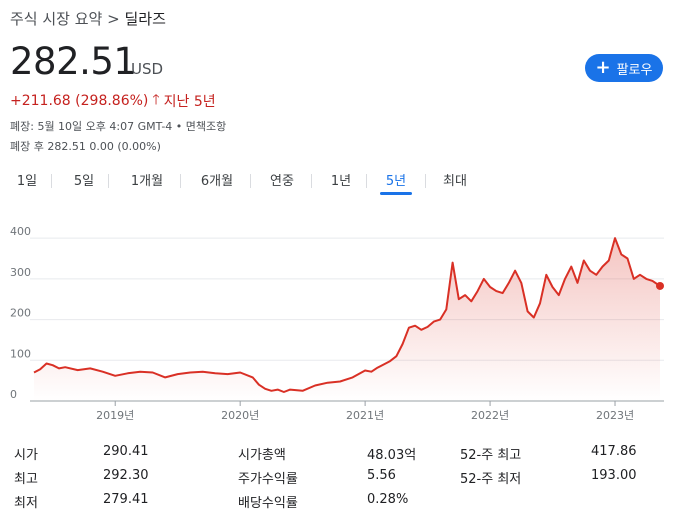 Image resolution: width=678 pixels, height=514 pixels. Describe the element at coordinates (660, 285) in the screenshot. I see `last-price-dot` at that location.